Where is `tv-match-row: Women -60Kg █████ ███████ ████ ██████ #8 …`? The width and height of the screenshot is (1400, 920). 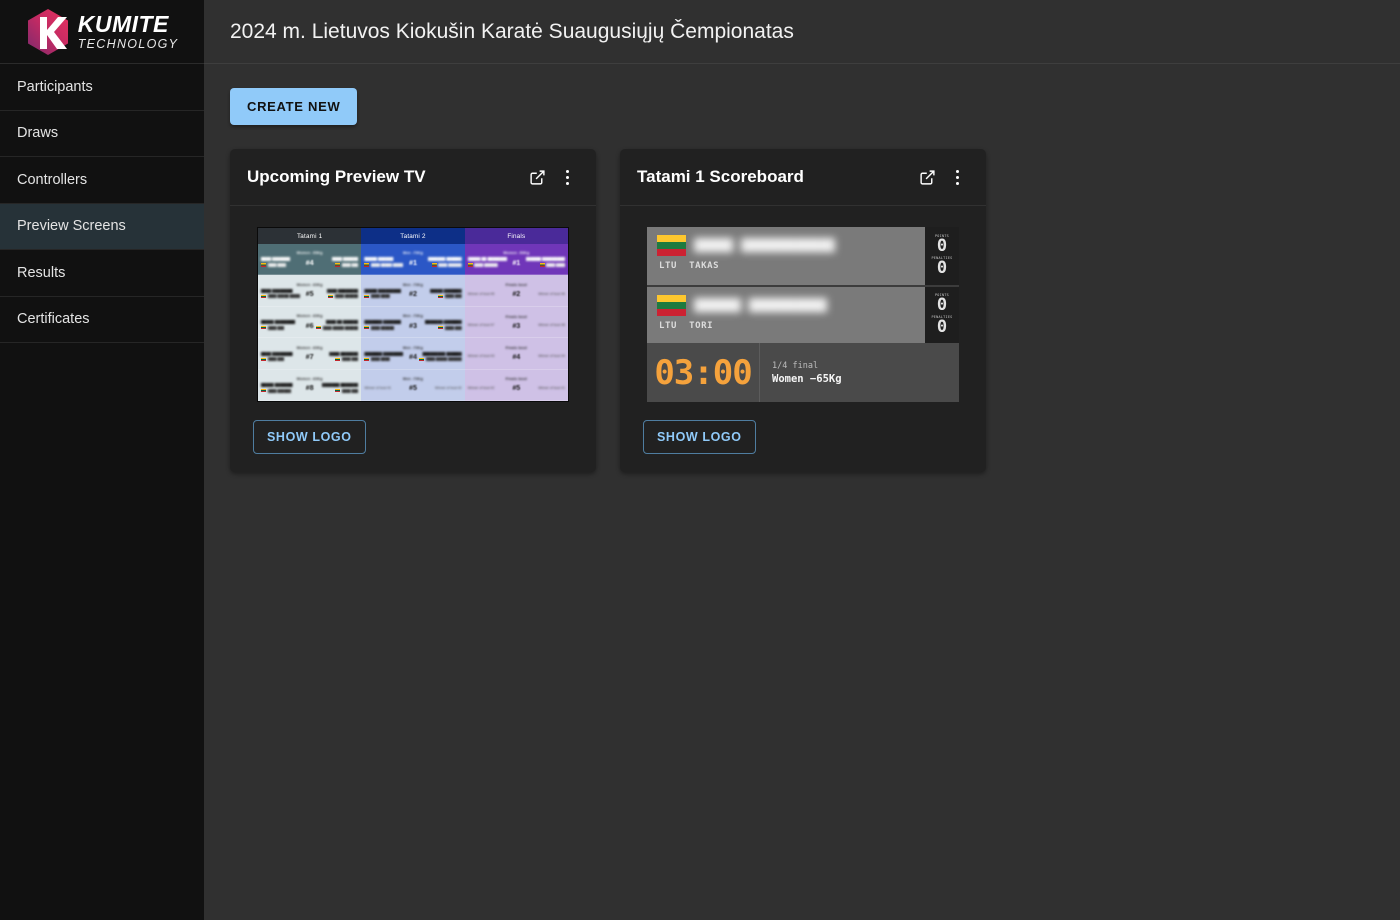
tv-match-row: Women -60Kg █████ ███████ ████ ██████ #8 … is located at coordinates (310, 385).